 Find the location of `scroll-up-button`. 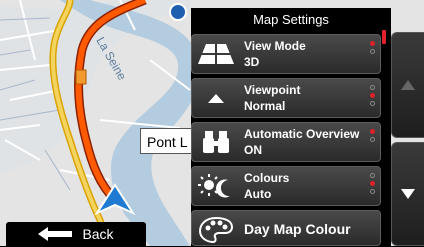

scroll-up-button is located at coordinates (407, 85).